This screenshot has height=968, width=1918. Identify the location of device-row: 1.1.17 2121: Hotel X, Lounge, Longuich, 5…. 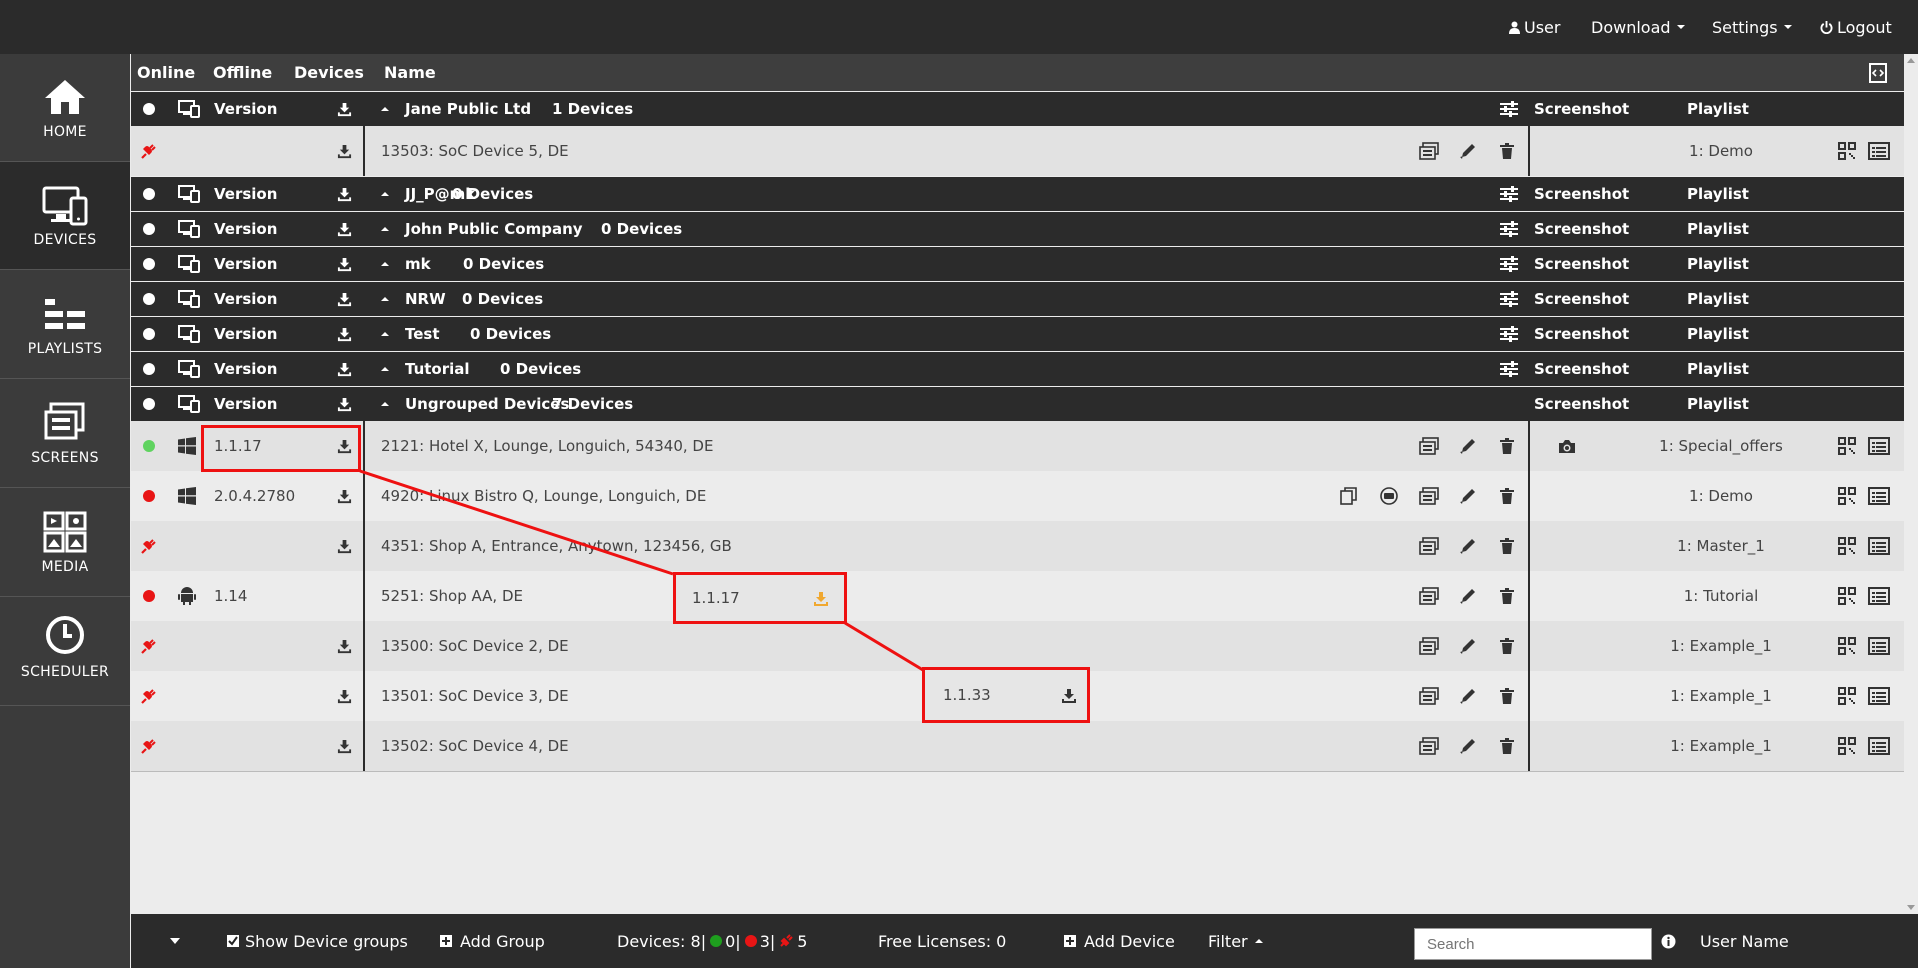
(1017, 446).